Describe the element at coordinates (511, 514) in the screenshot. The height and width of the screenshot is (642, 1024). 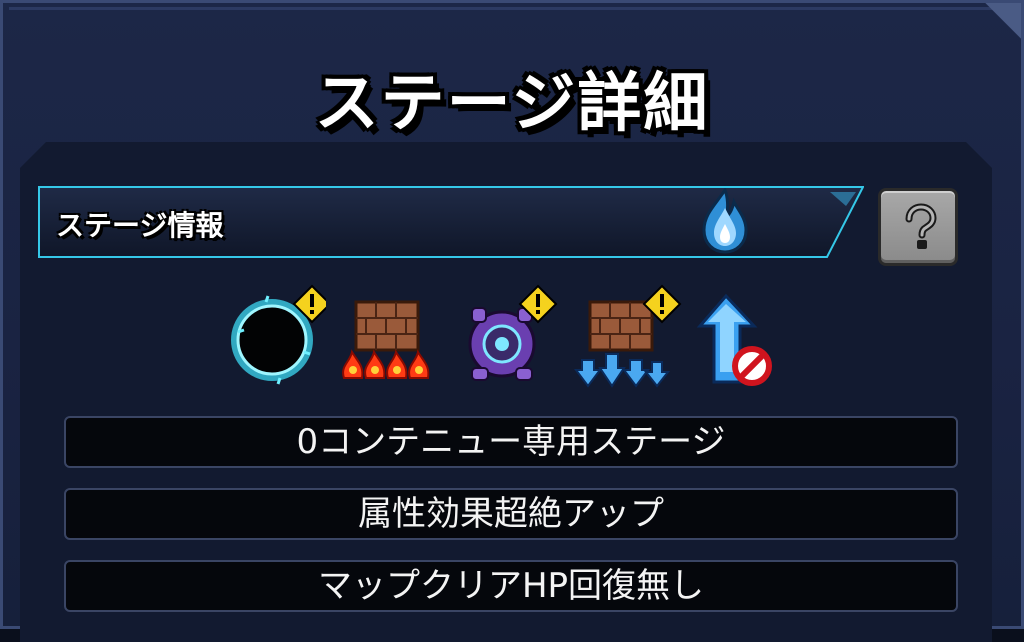
I see `rule-element-boost: 属性効果超絶アップ` at that location.